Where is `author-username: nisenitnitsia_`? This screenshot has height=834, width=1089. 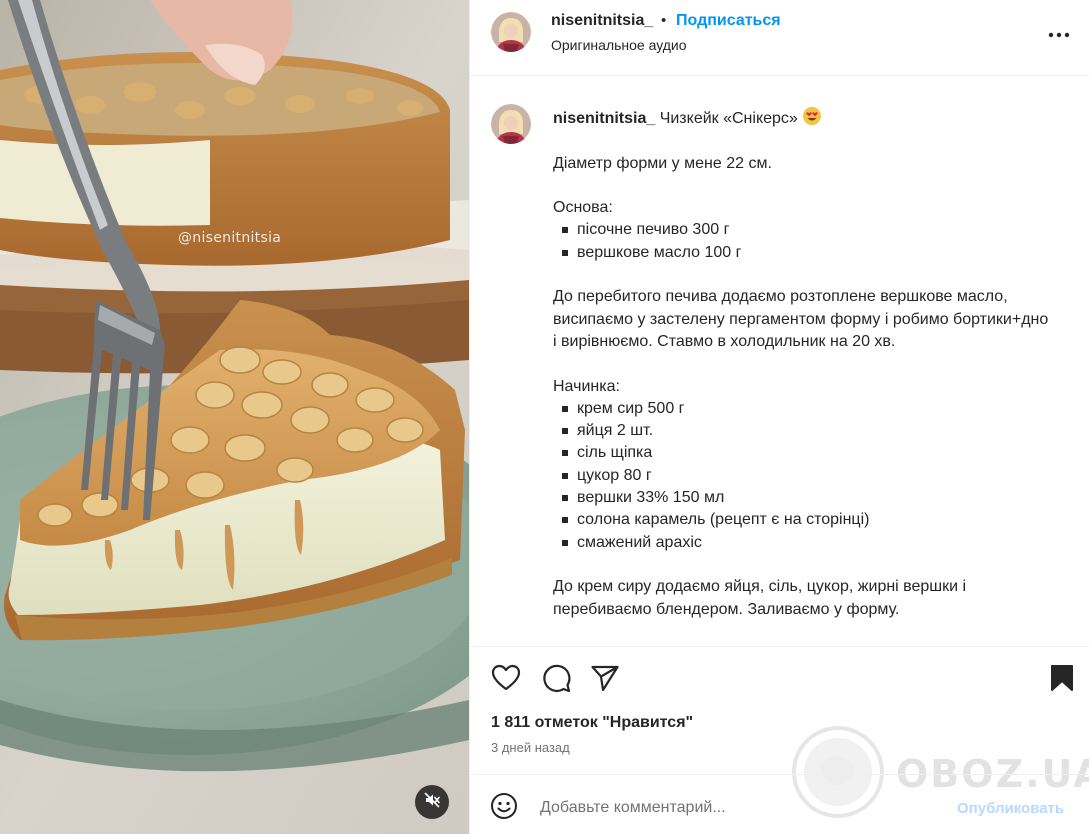
author-username: nisenitnitsia_ is located at coordinates (602, 21).